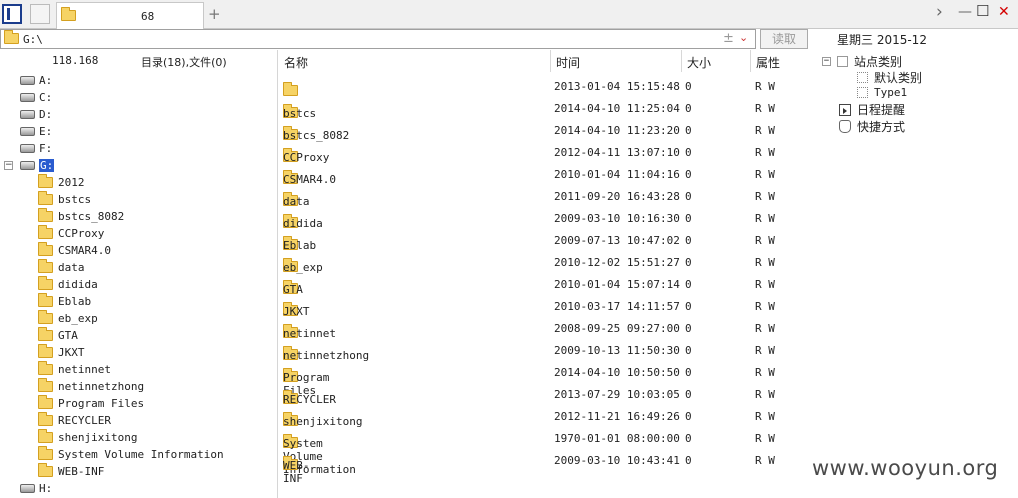 The image size is (1018, 498). What do you see at coordinates (547, 196) in the screenshot?
I see `file-row: data 2011-09-20 16:43:28 0 R W` at bounding box center [547, 196].